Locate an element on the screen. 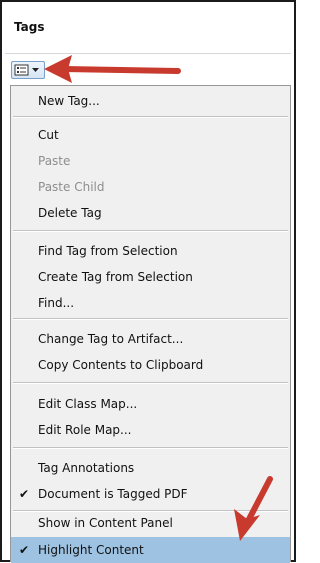  menu-item-paste-child: Paste Child is located at coordinates (71, 187).